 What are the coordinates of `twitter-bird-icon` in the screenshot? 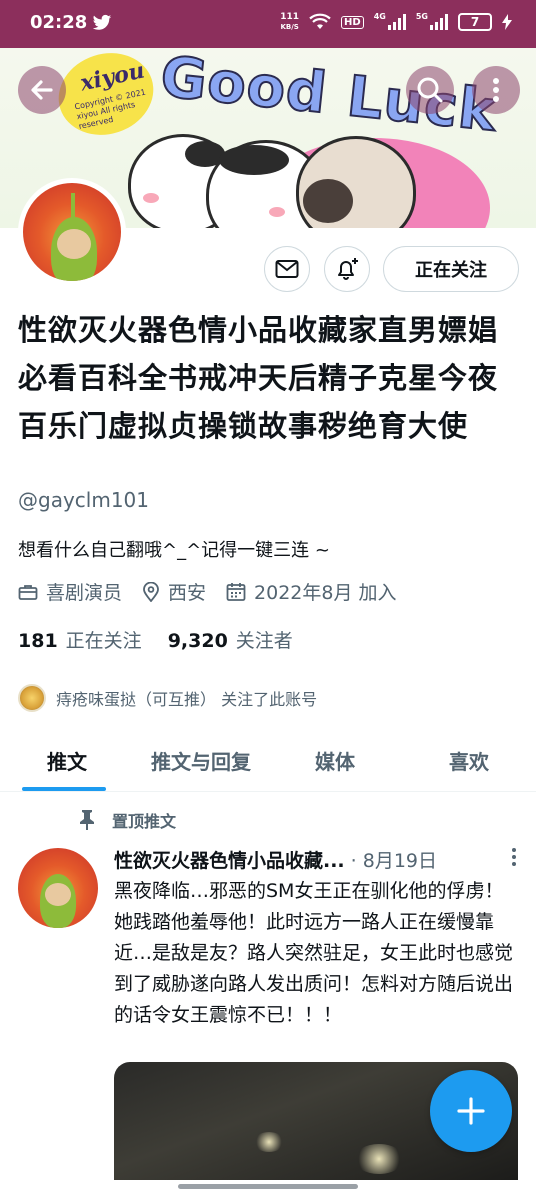 It's located at (102, 22).